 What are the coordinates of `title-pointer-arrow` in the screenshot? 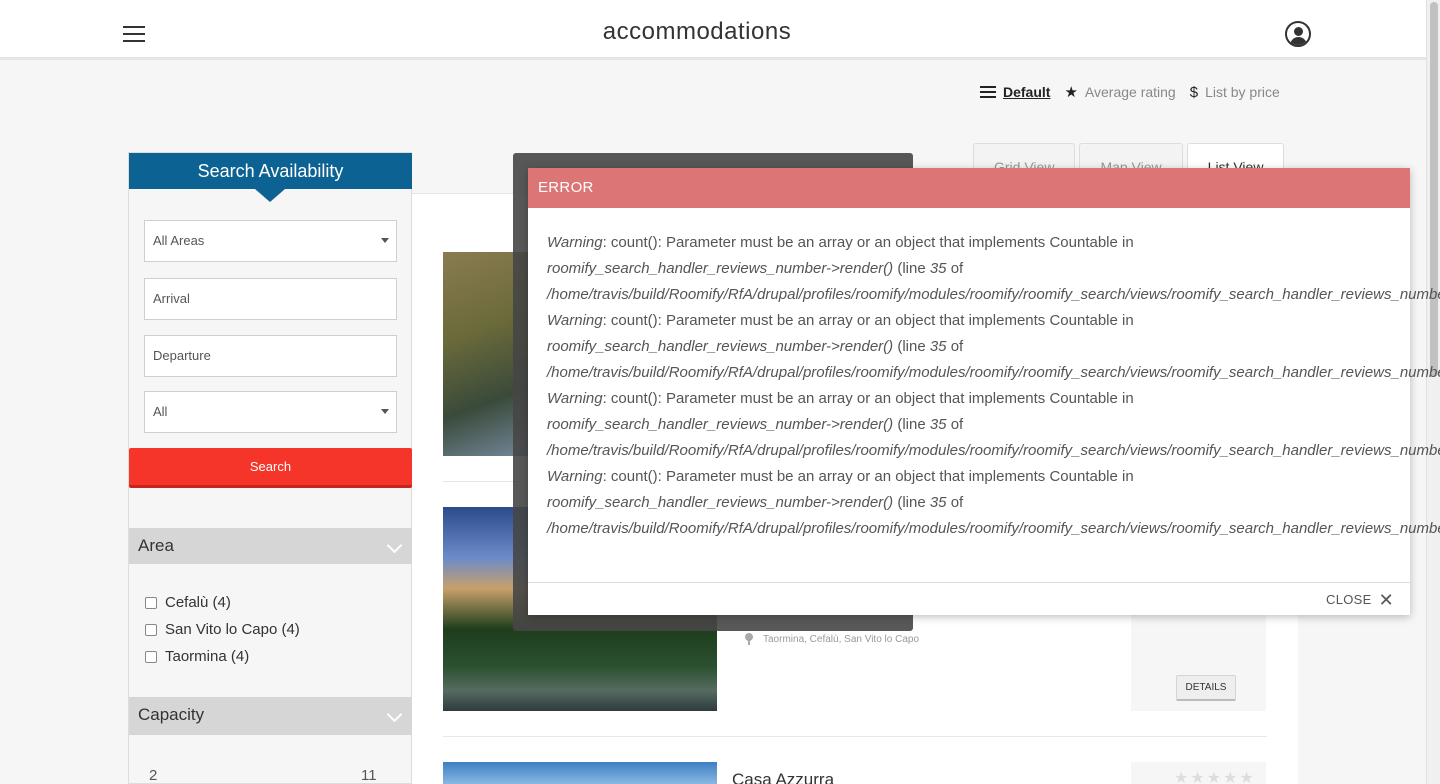 It's located at (270, 195).